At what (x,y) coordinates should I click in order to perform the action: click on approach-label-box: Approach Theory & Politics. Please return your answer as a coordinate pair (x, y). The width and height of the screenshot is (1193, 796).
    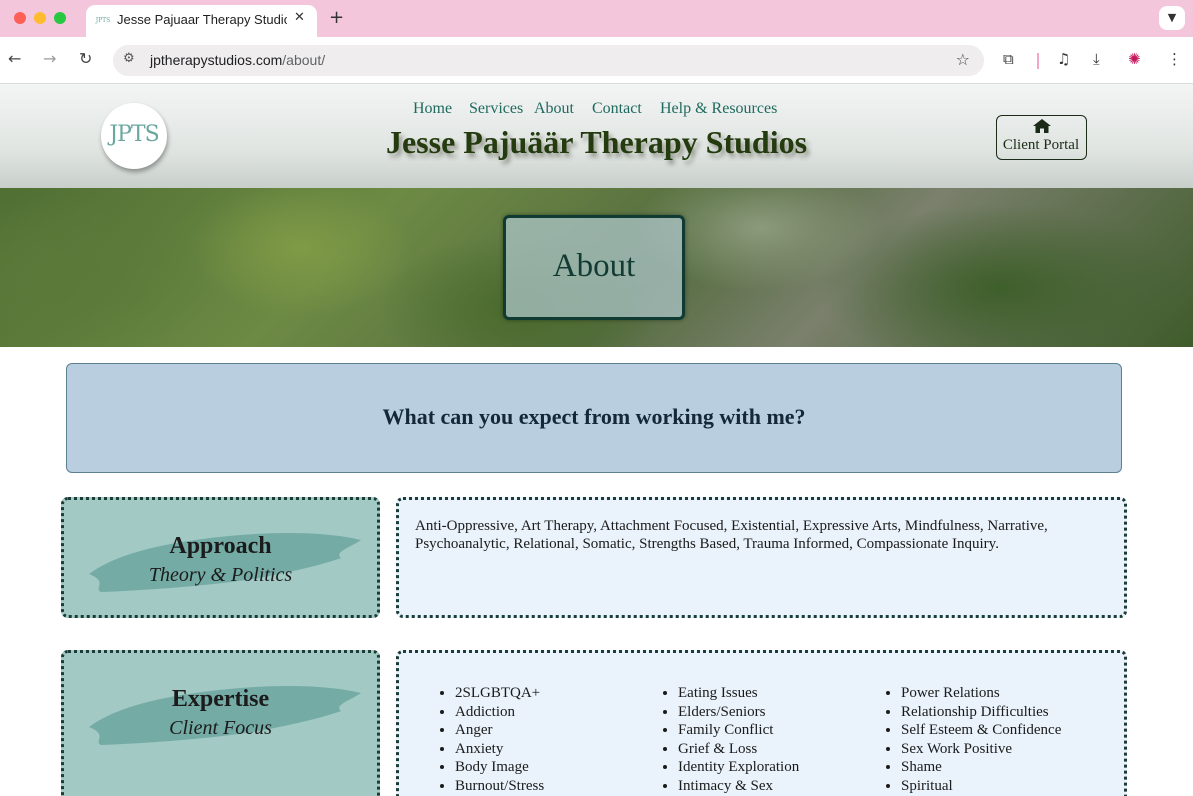
    Looking at the image, I should click on (220, 557).